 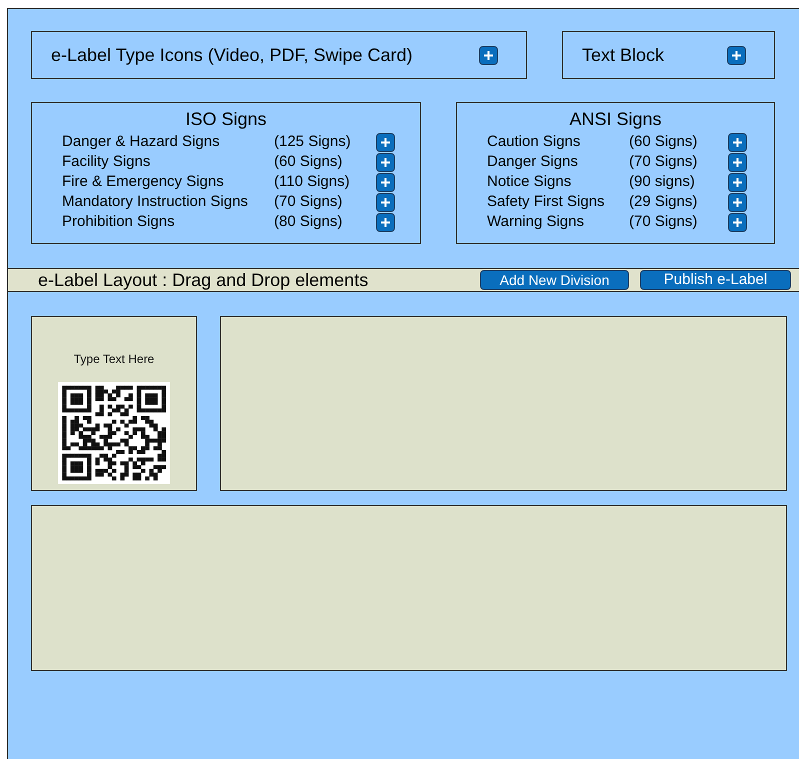 What do you see at coordinates (313, 142) in the screenshot?
I see `sign-count: (125 Signs)` at bounding box center [313, 142].